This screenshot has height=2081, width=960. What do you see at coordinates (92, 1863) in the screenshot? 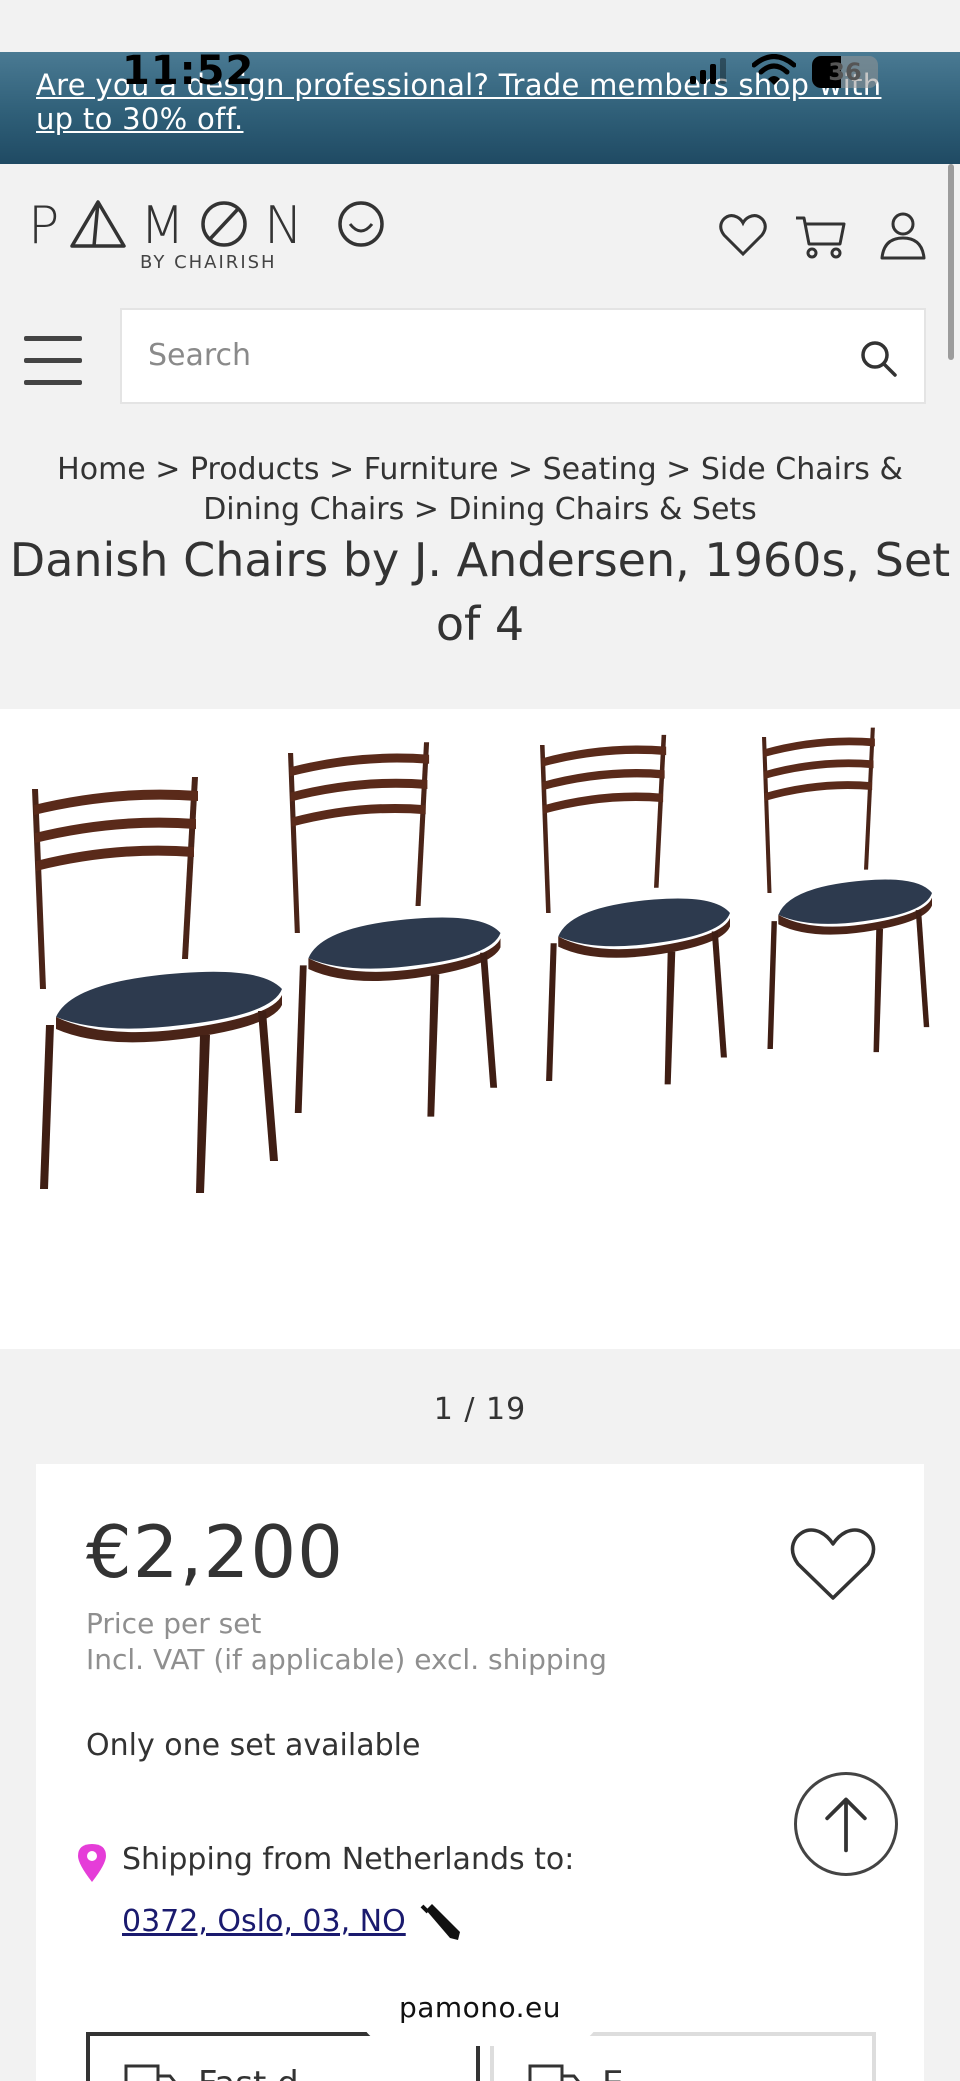
I see `location-pin-icon` at bounding box center [92, 1863].